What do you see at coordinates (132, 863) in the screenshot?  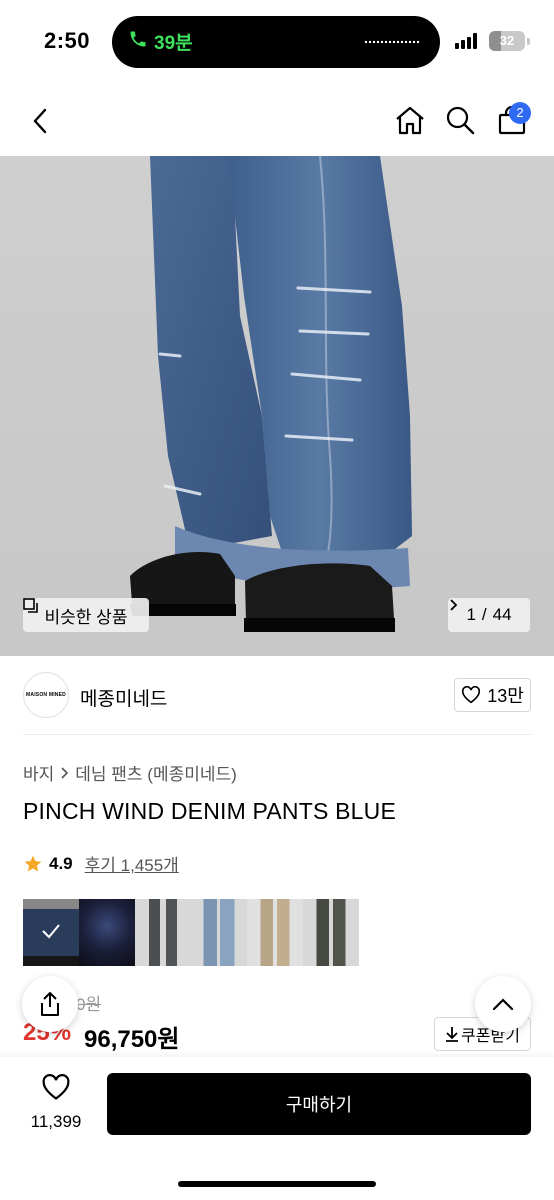 I see `review-count-link: 후기 1,455개` at bounding box center [132, 863].